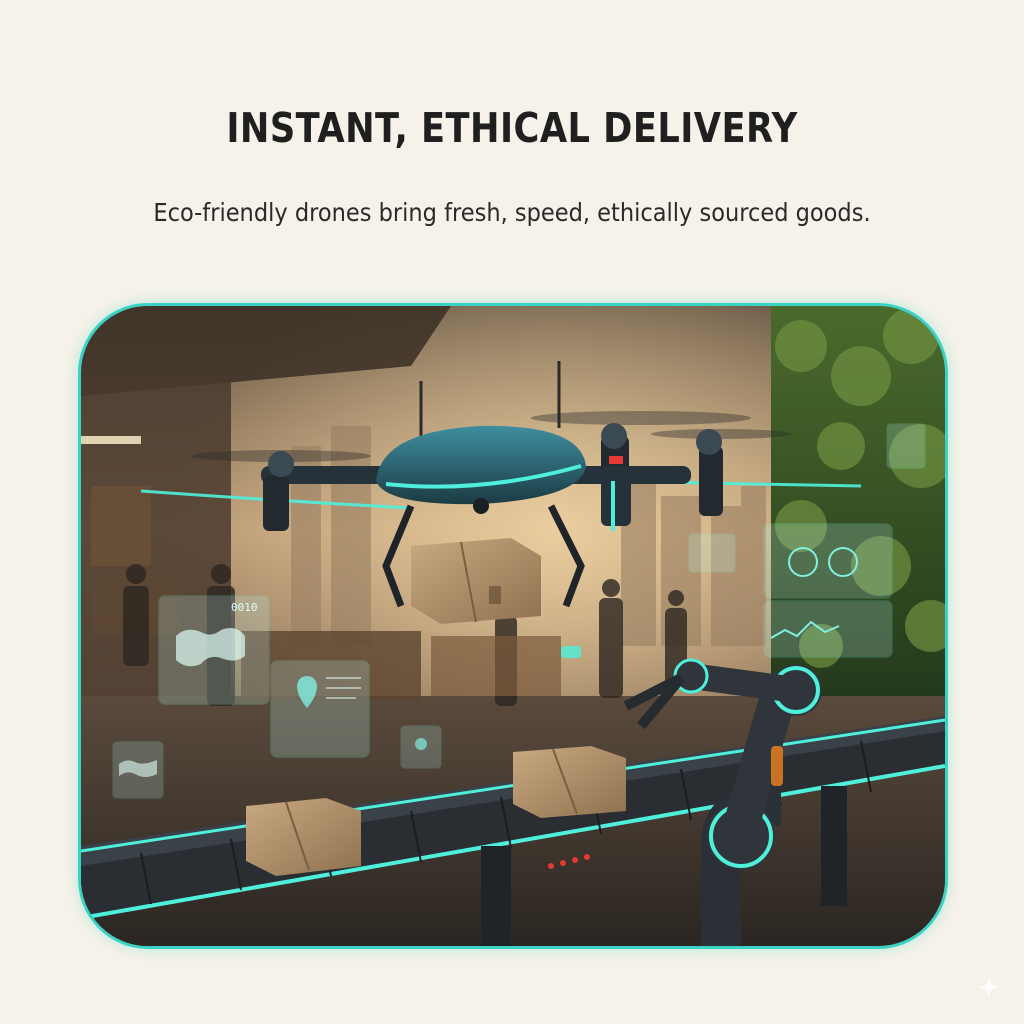 The image size is (1024, 1024). What do you see at coordinates (712, 553) in the screenshot?
I see `hud-thumbnail-panel` at bounding box center [712, 553].